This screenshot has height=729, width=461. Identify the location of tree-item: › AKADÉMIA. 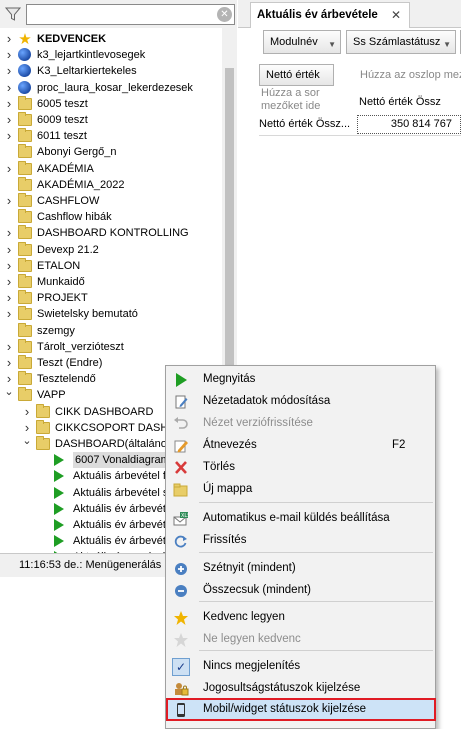
(113, 168).